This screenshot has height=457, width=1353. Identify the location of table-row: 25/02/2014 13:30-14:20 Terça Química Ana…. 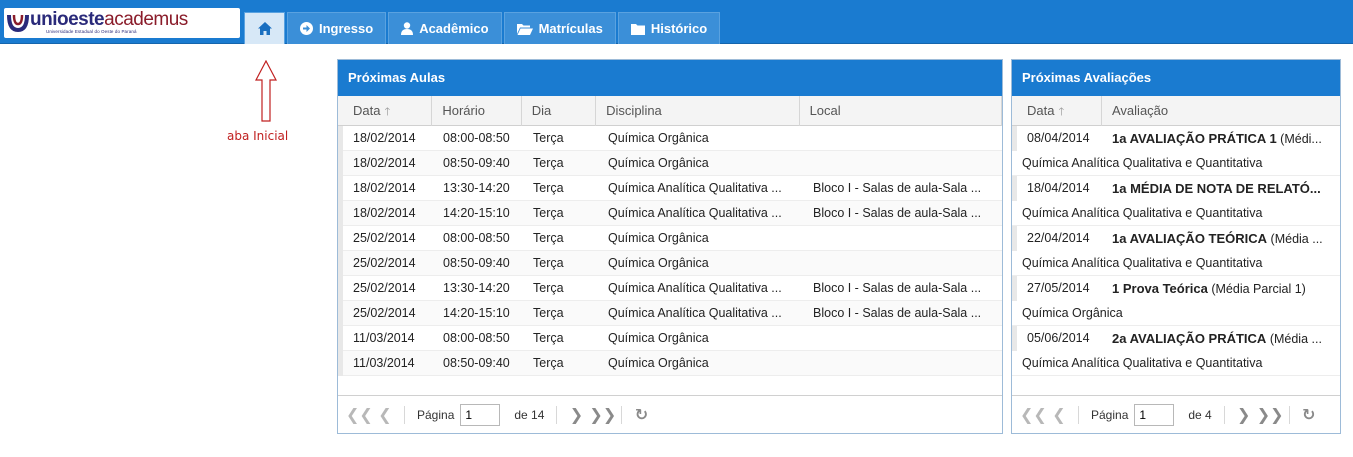
(670, 288).